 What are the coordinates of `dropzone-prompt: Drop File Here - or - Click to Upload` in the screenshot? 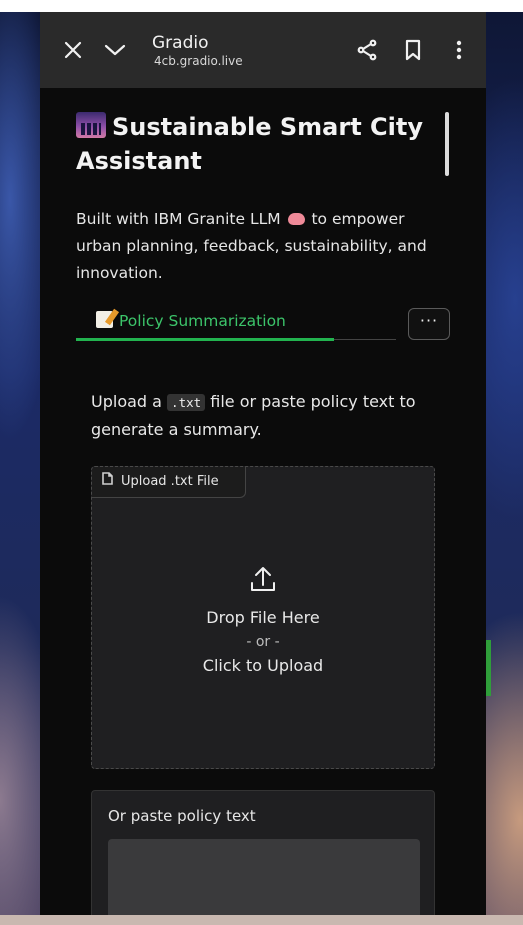 It's located at (263, 622).